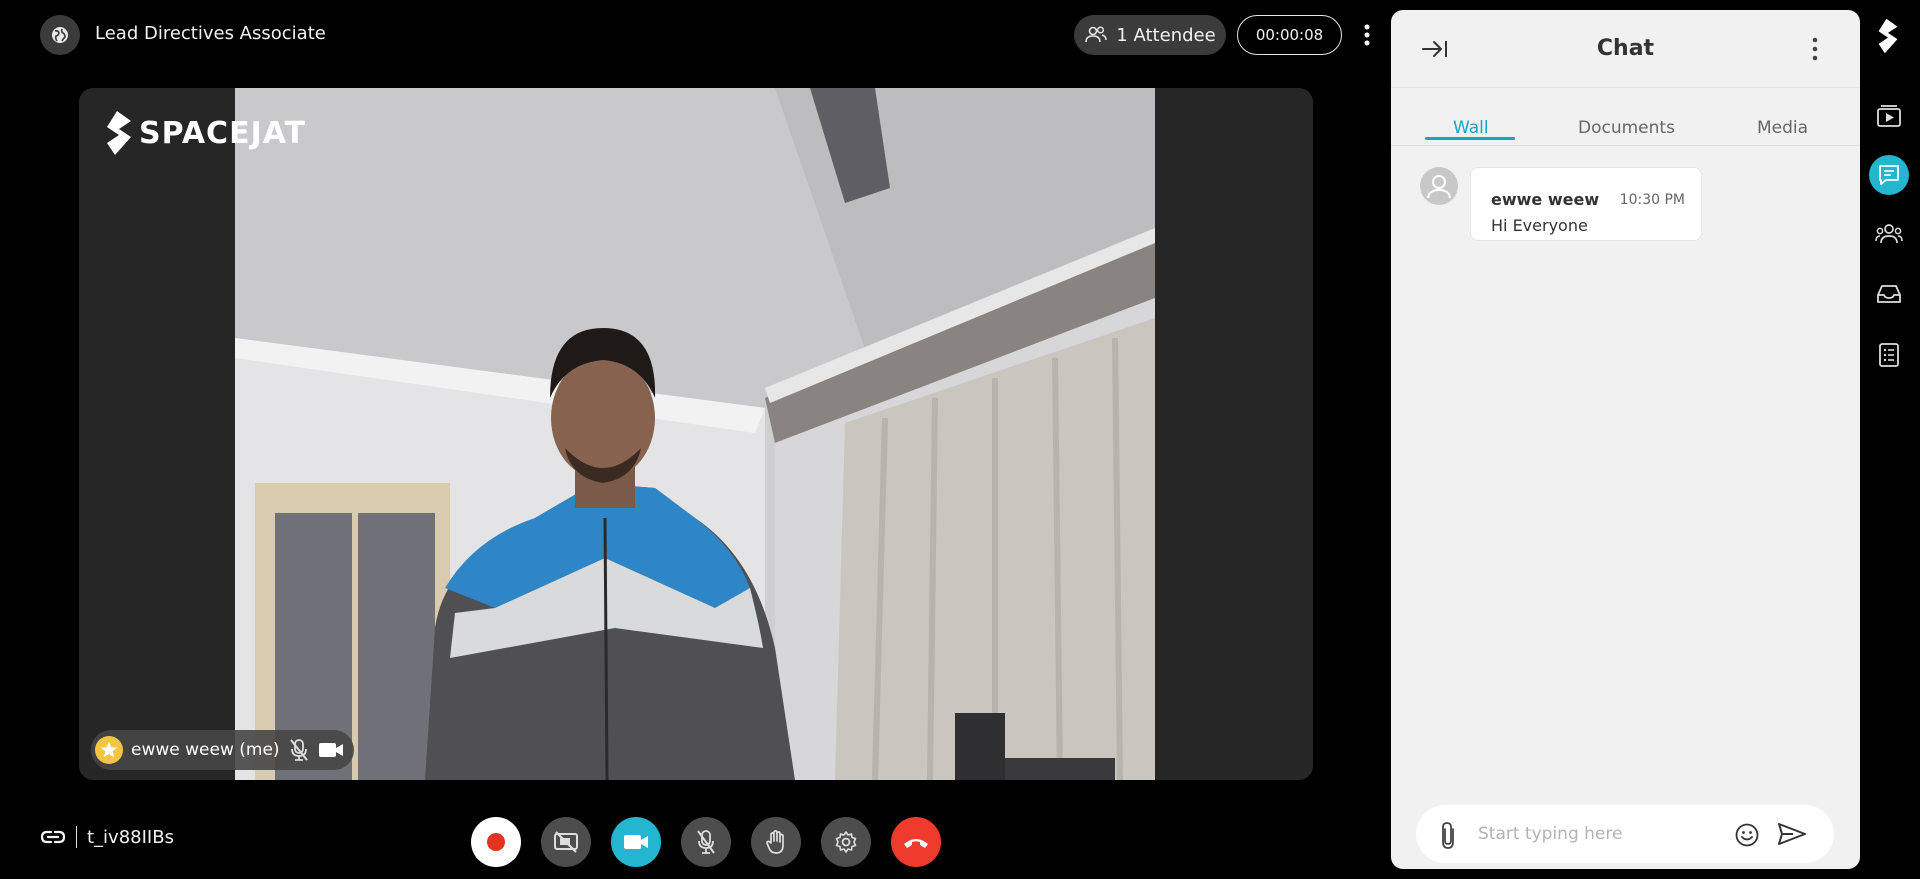 The width and height of the screenshot is (1920, 879). I want to click on record-icon, so click(496, 842).